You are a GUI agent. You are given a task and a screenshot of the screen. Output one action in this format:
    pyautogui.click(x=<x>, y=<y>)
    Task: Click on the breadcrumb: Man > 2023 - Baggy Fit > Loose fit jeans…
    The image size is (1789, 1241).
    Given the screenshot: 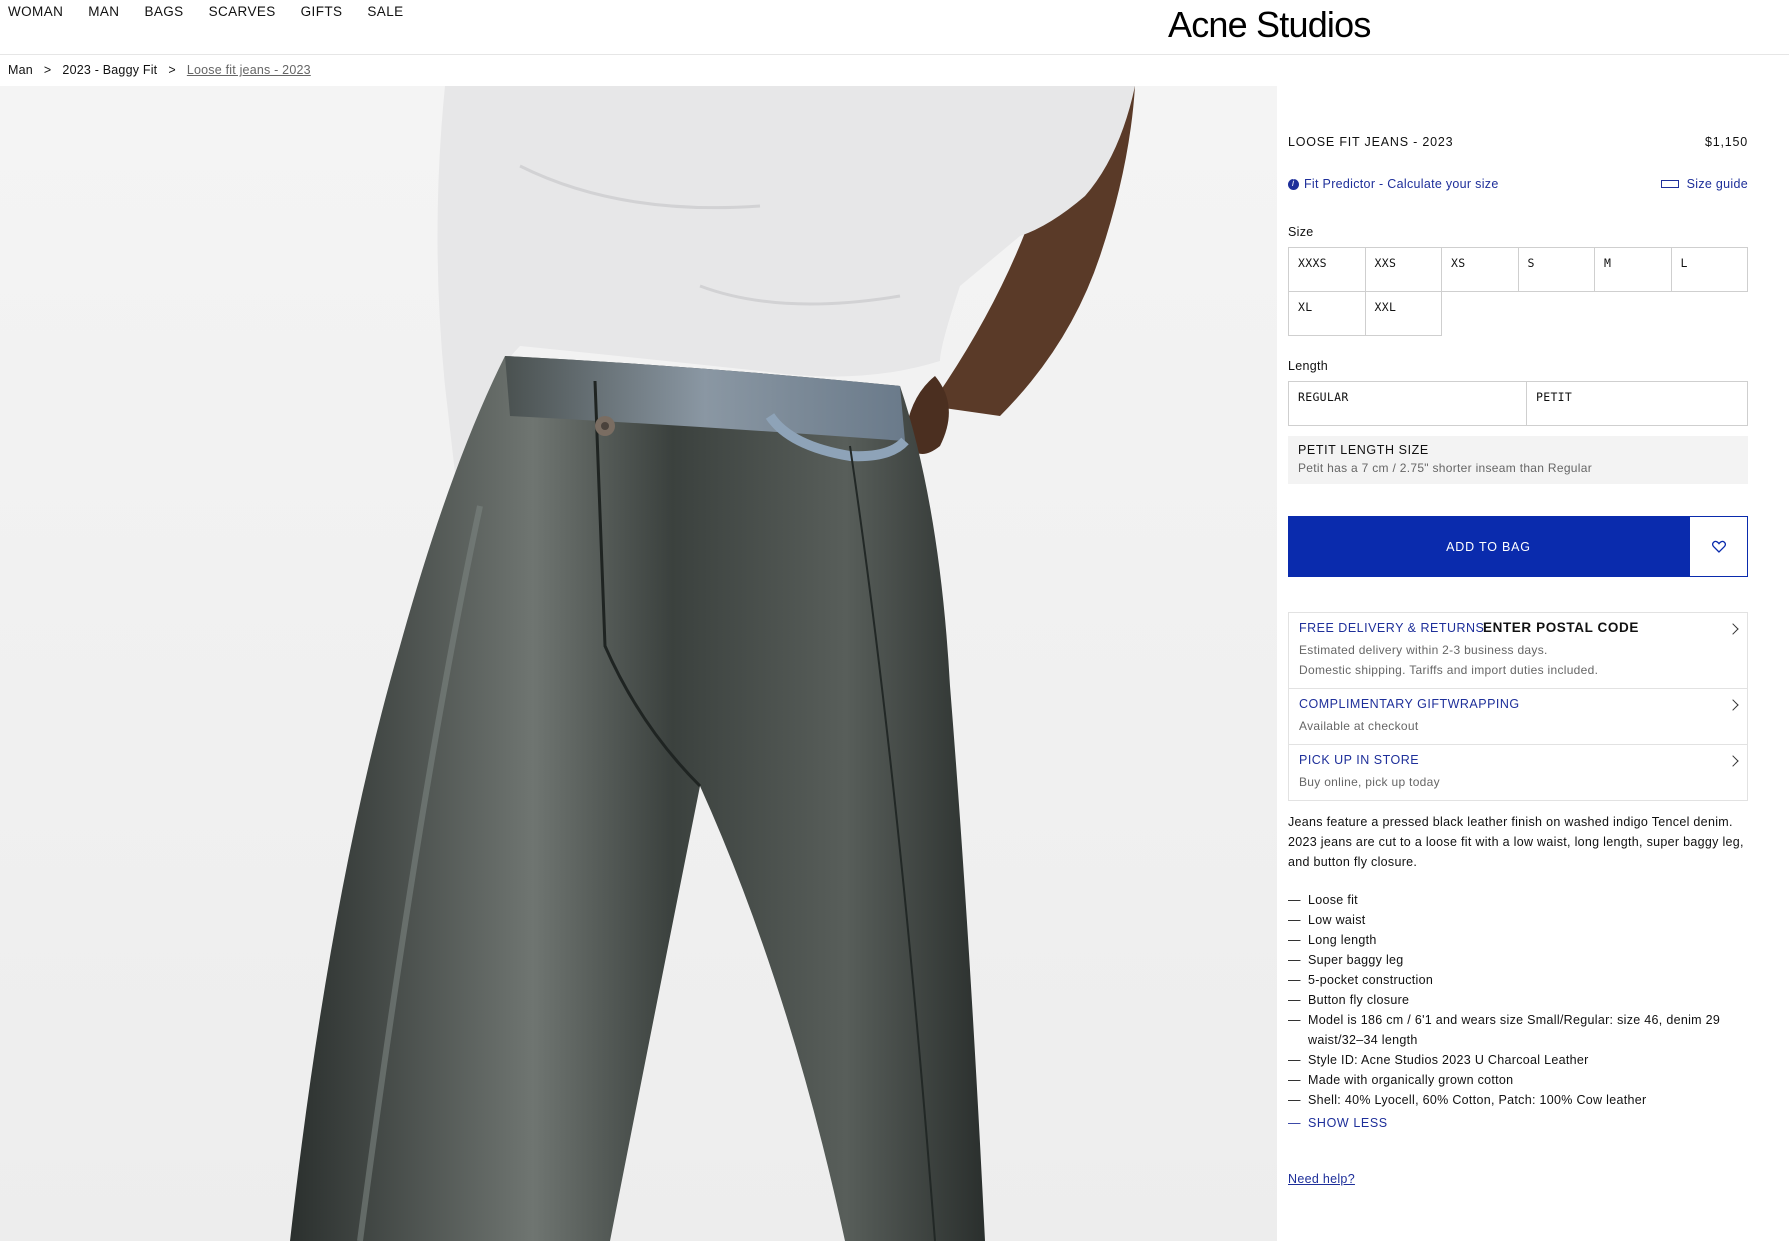 What is the action you would take?
    pyautogui.click(x=159, y=70)
    